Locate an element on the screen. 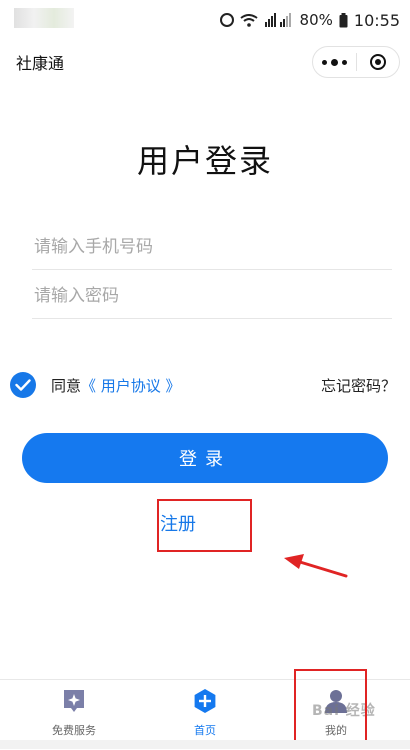  target-close-icon is located at coordinates (377, 62).